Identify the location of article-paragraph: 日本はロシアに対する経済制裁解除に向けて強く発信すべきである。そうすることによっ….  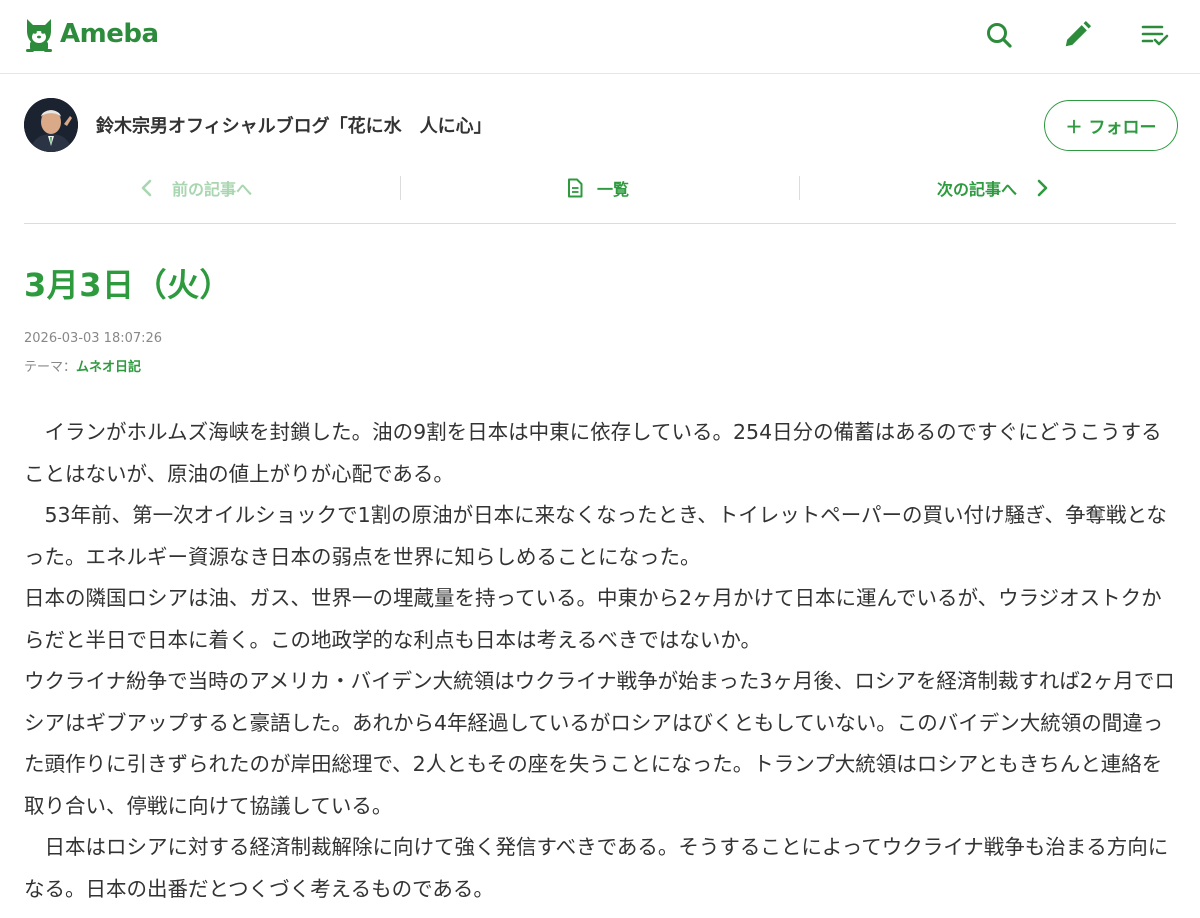
(596, 868).